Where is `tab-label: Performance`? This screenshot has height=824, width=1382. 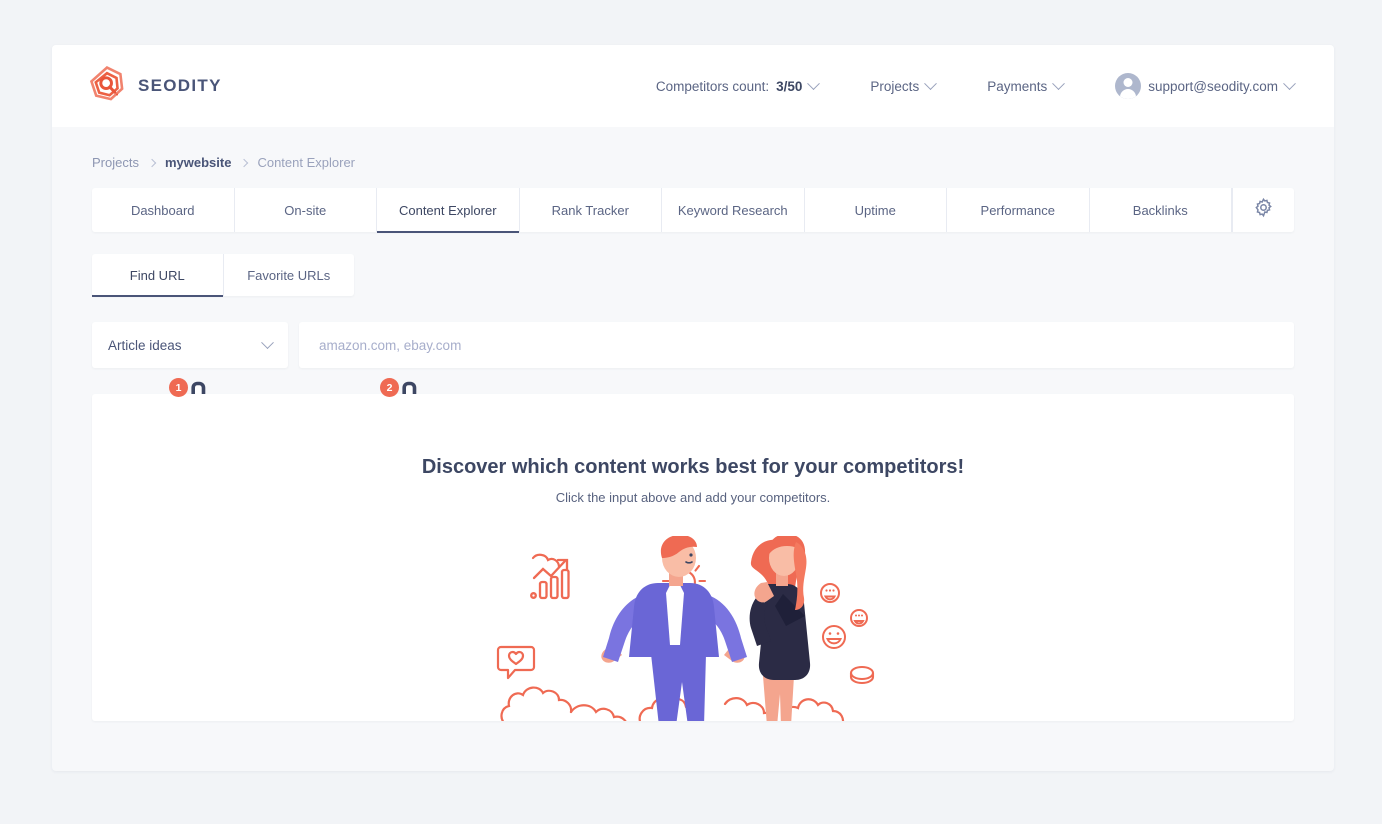
tab-label: Performance is located at coordinates (1017, 210).